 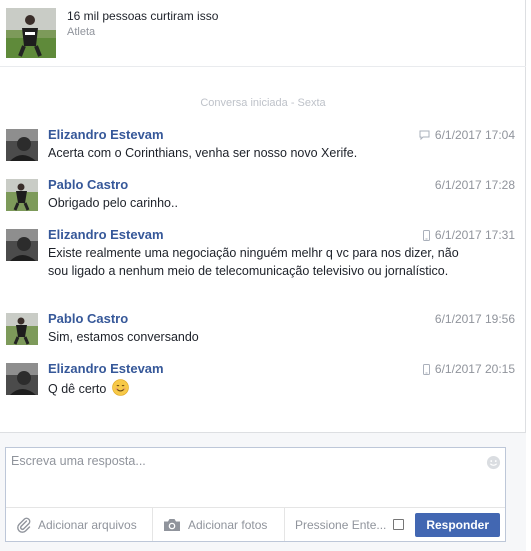 What do you see at coordinates (113, 203) in the screenshot?
I see `message-text: Obrigado pelo carinho..` at bounding box center [113, 203].